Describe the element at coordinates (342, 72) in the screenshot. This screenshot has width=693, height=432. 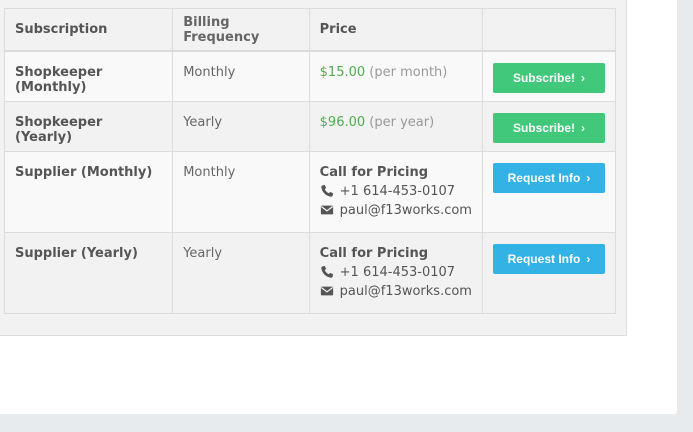
I see `price-amount: $15.00` at that location.